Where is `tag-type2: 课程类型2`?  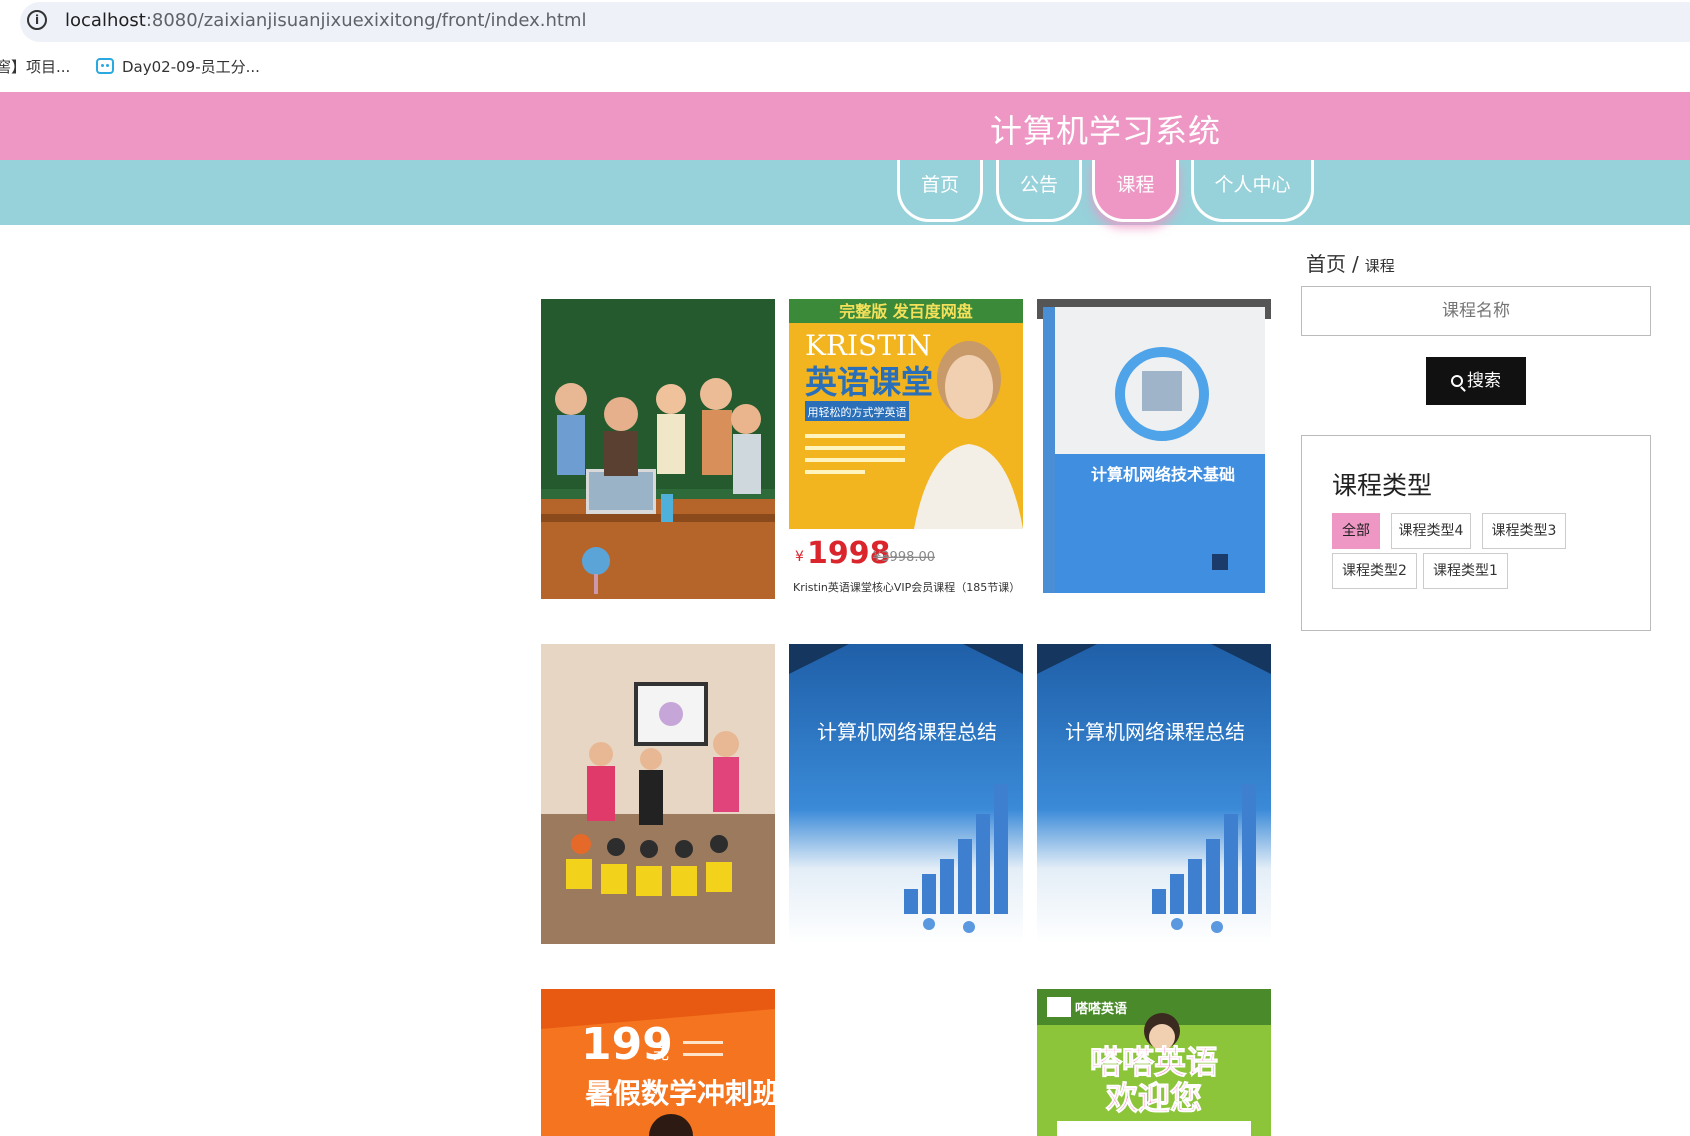
tag-type2: 课程类型2 is located at coordinates (1374, 571).